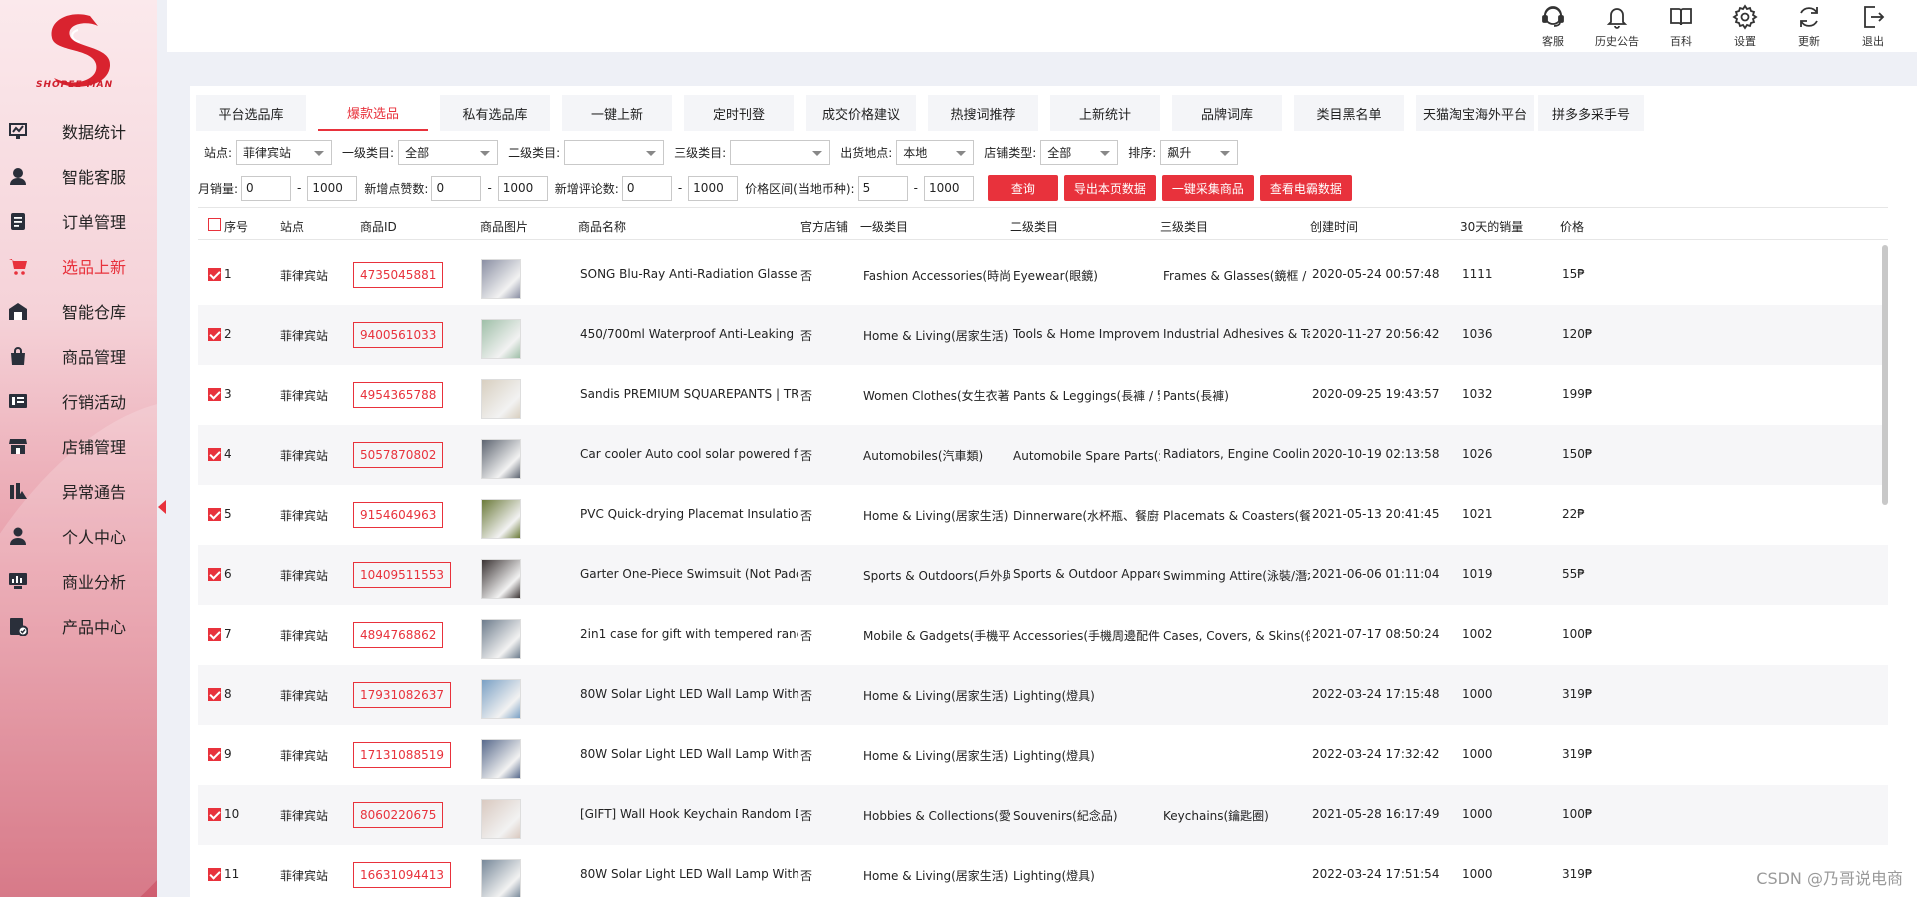 Image resolution: width=1917 pixels, height=897 pixels. What do you see at coordinates (495, 113) in the screenshot?
I see `tab-3: 私有选品库` at bounding box center [495, 113].